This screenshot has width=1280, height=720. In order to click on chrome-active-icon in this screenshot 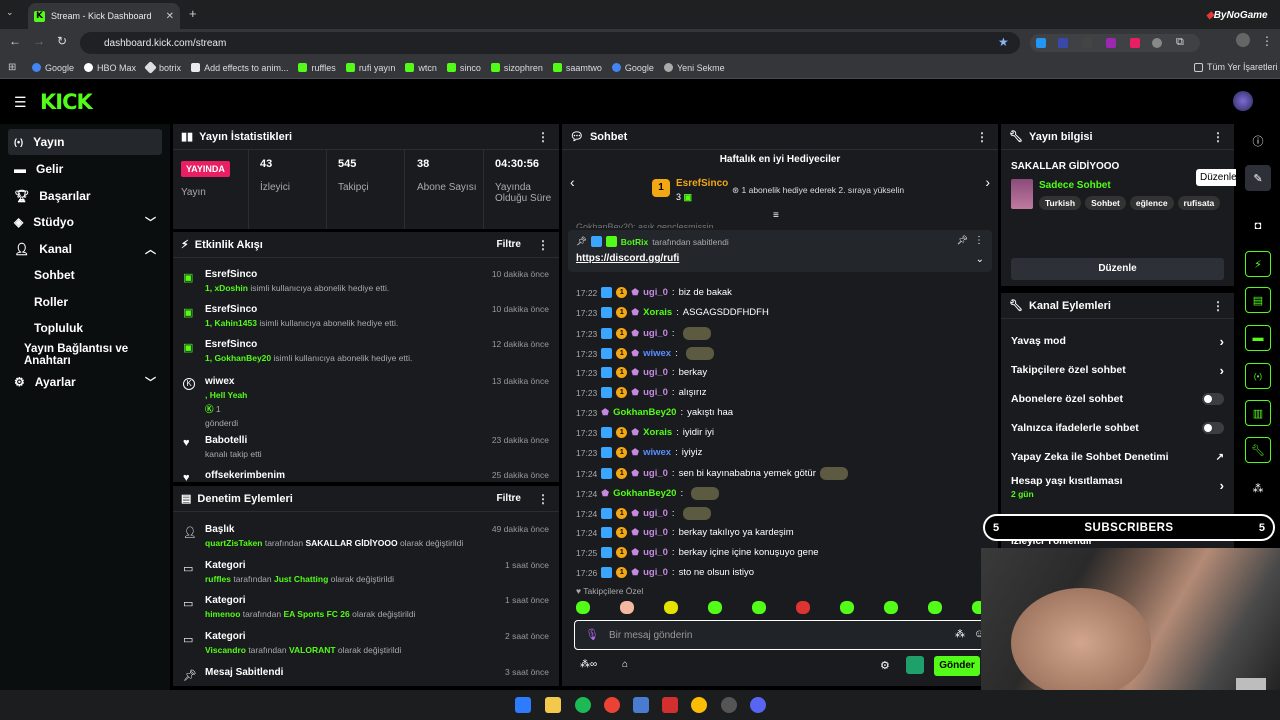, I will do `click(699, 705)`.